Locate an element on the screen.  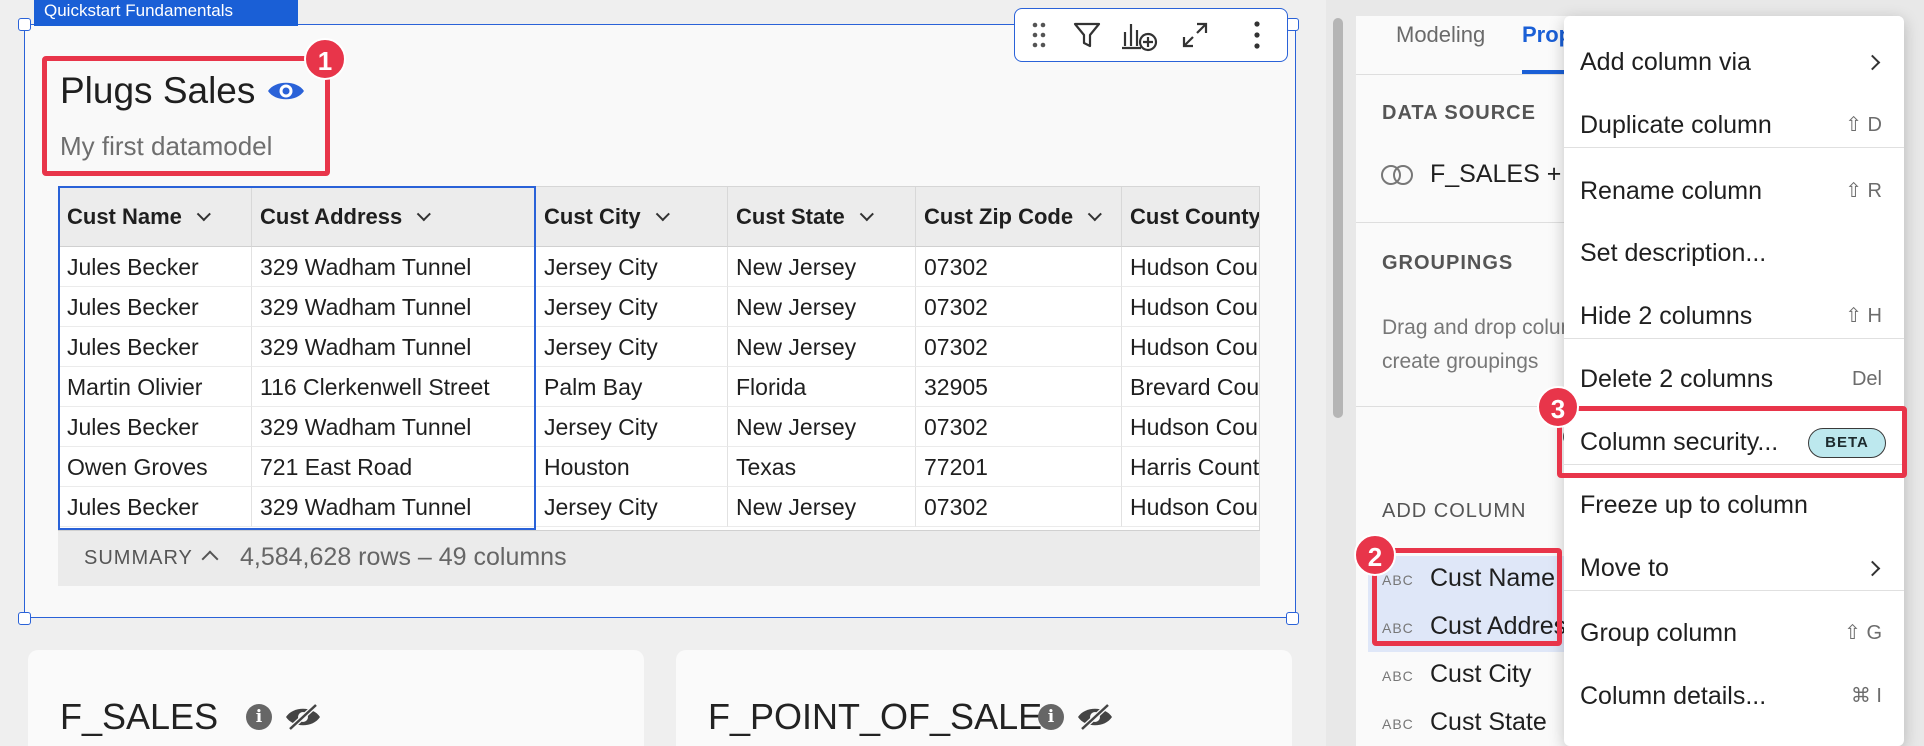
add-column-label: ADD COLUMN is located at coordinates (1454, 511).